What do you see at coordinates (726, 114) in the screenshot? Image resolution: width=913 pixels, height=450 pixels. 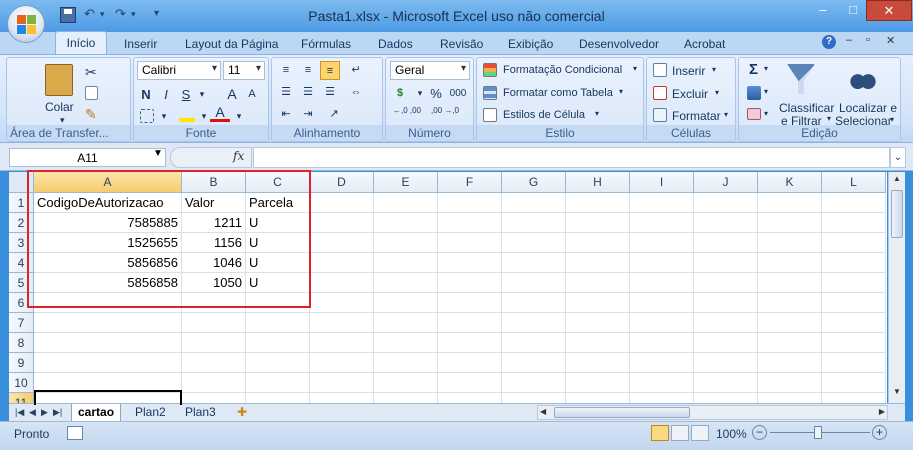 I see `format-dropdown-icon: ▾` at bounding box center [726, 114].